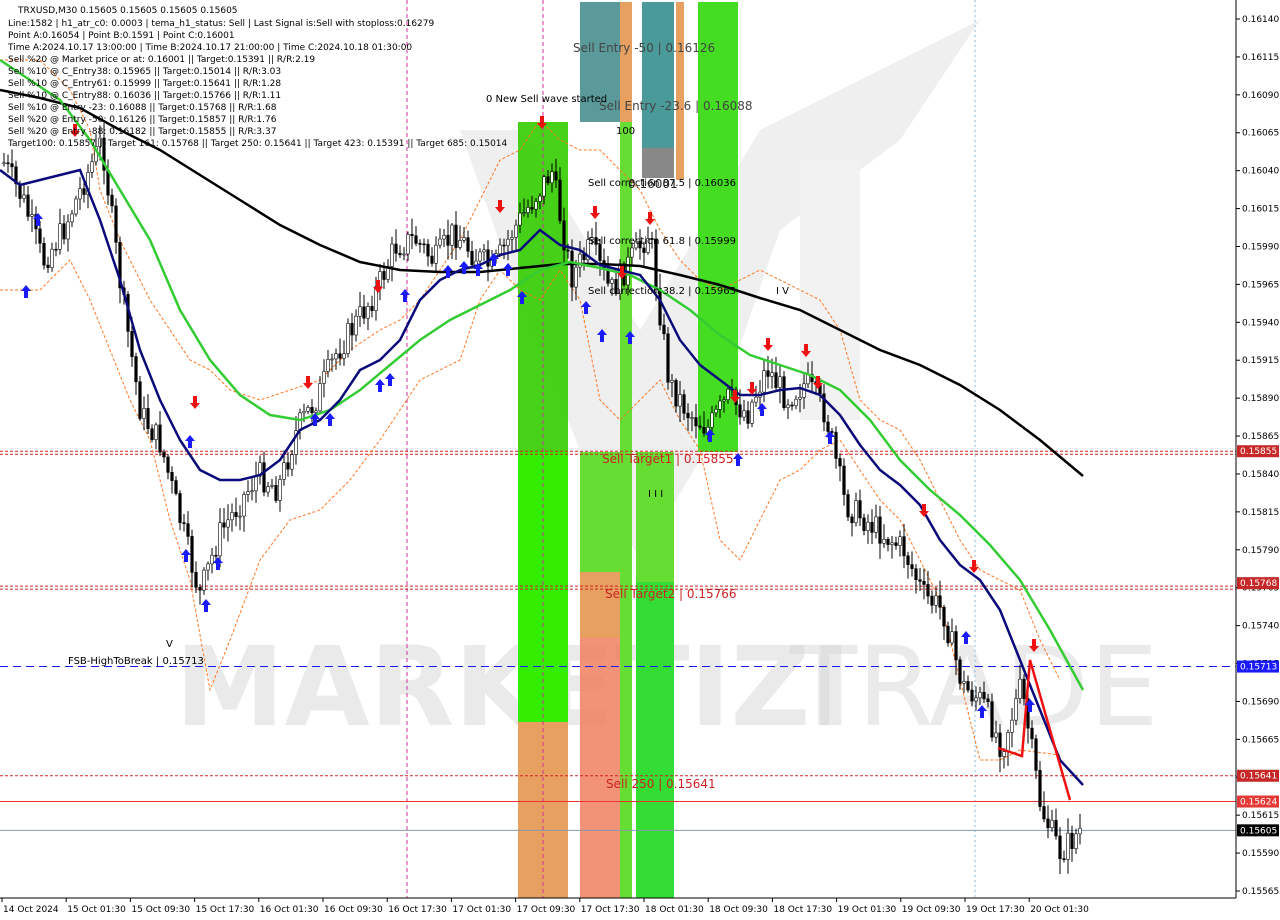  I want to click on time-tick-label: 18 Oct 01:30, so click(674, 910).